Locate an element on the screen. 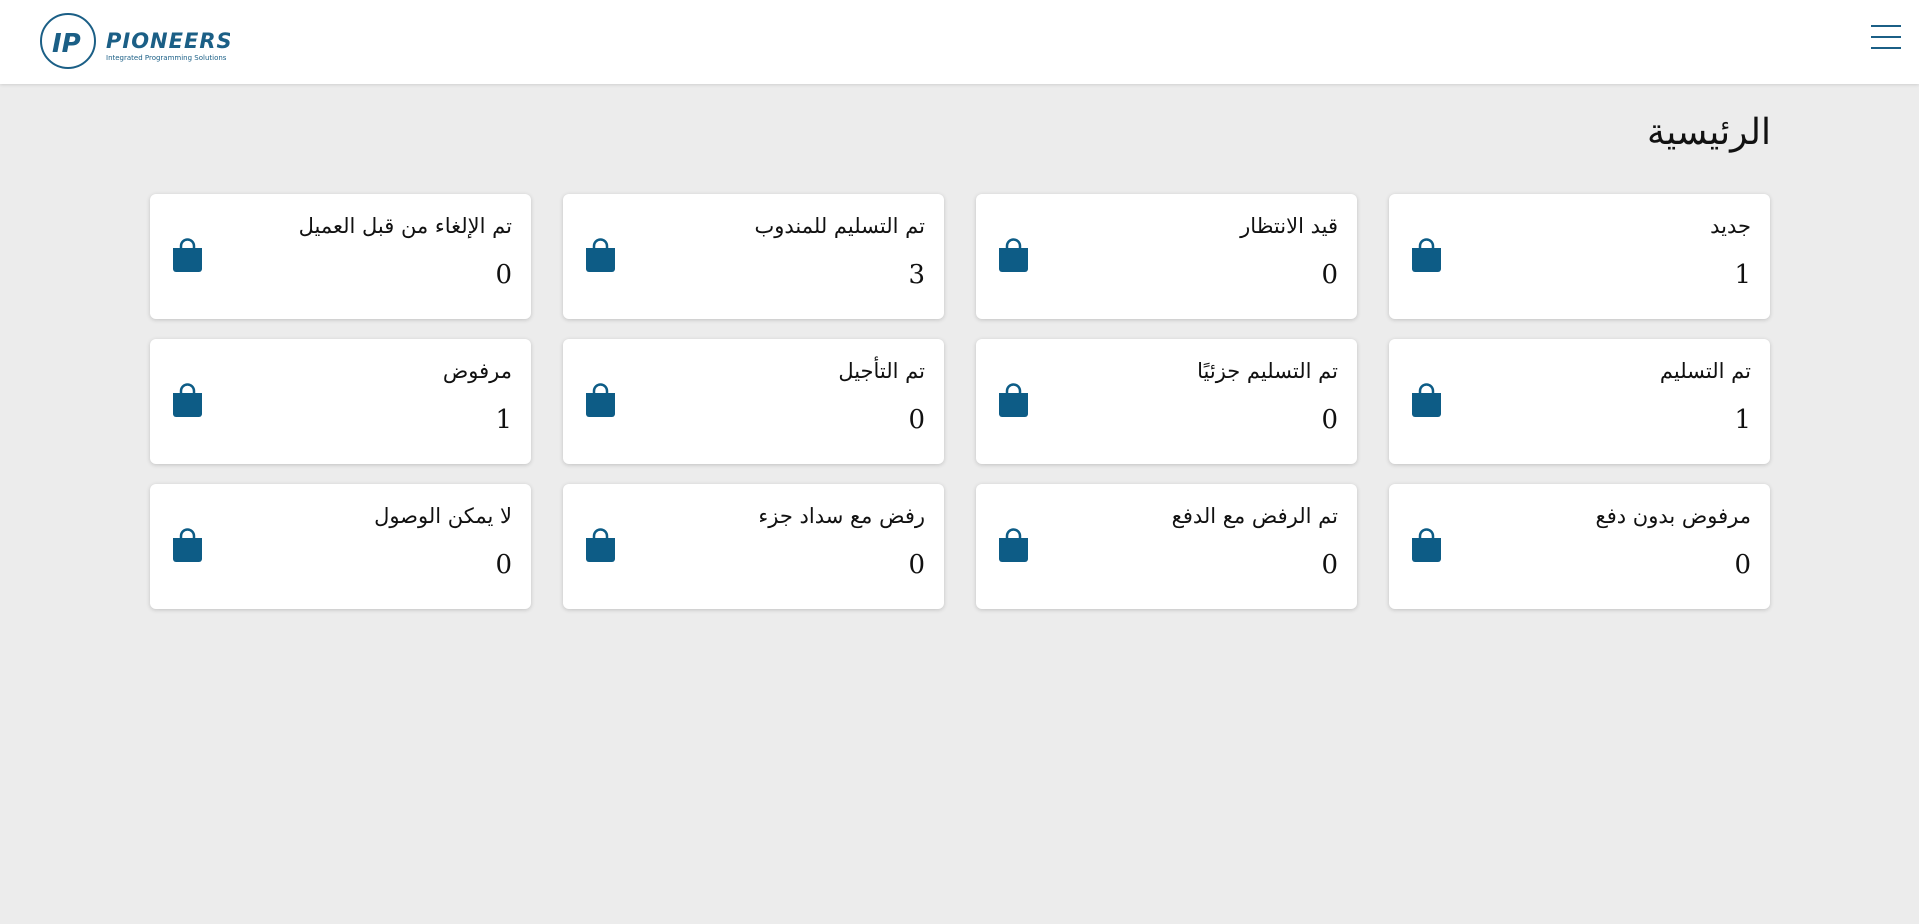 This screenshot has width=1919, height=924. card-label: تم التسليم للمندوب is located at coordinates (839, 226).